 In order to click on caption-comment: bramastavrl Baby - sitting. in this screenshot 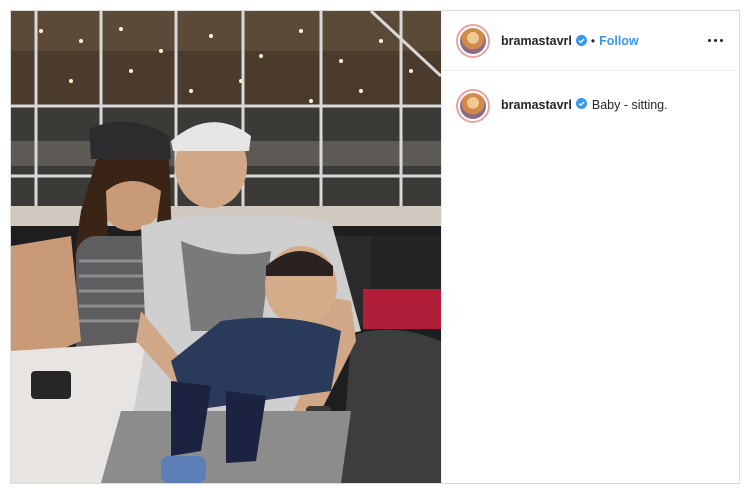, I will do `click(590, 100)`.